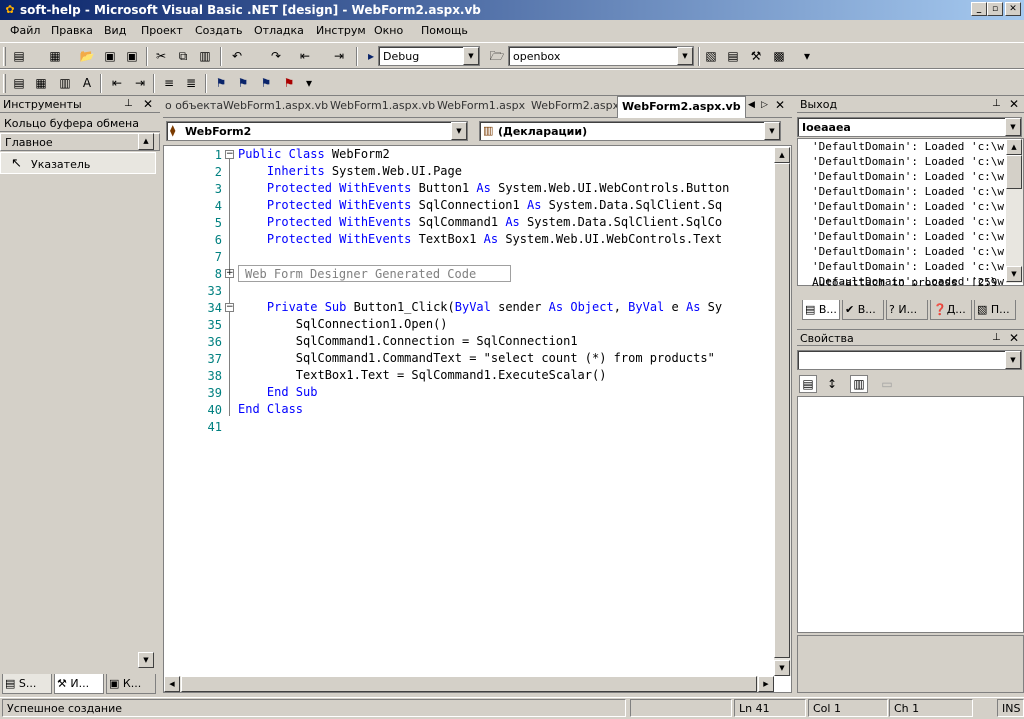  Describe the element at coordinates (132, 56) in the screenshot. I see `save-all-icon: ▣` at that location.